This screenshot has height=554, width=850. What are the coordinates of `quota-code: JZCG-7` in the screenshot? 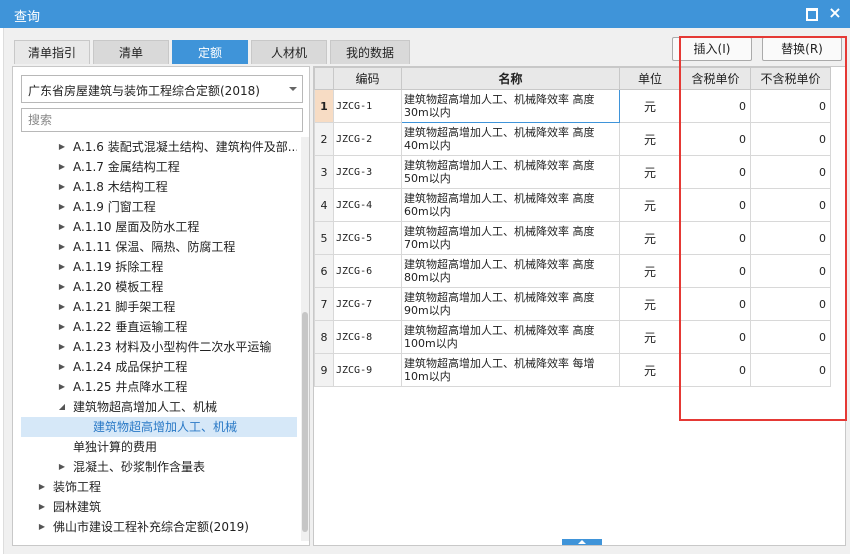 It's located at (367, 304).